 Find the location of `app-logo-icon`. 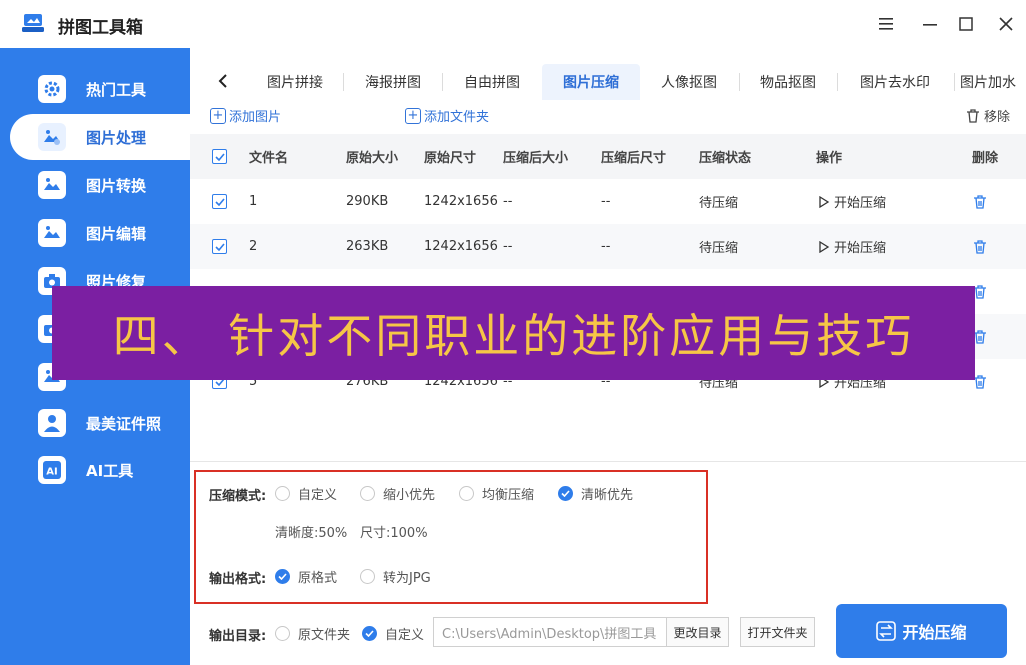

app-logo-icon is located at coordinates (33, 23).